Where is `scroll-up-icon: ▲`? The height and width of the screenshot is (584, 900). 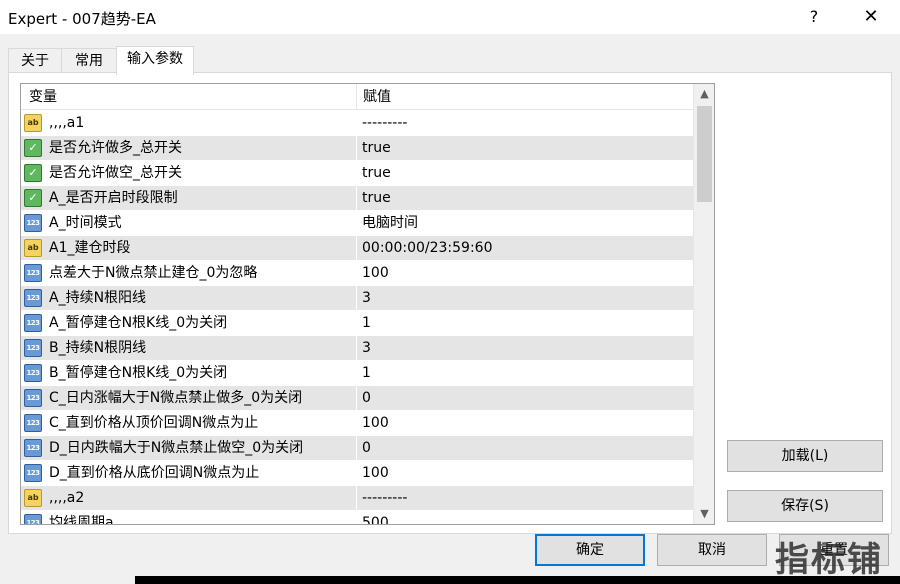 scroll-up-icon: ▲ is located at coordinates (704, 94).